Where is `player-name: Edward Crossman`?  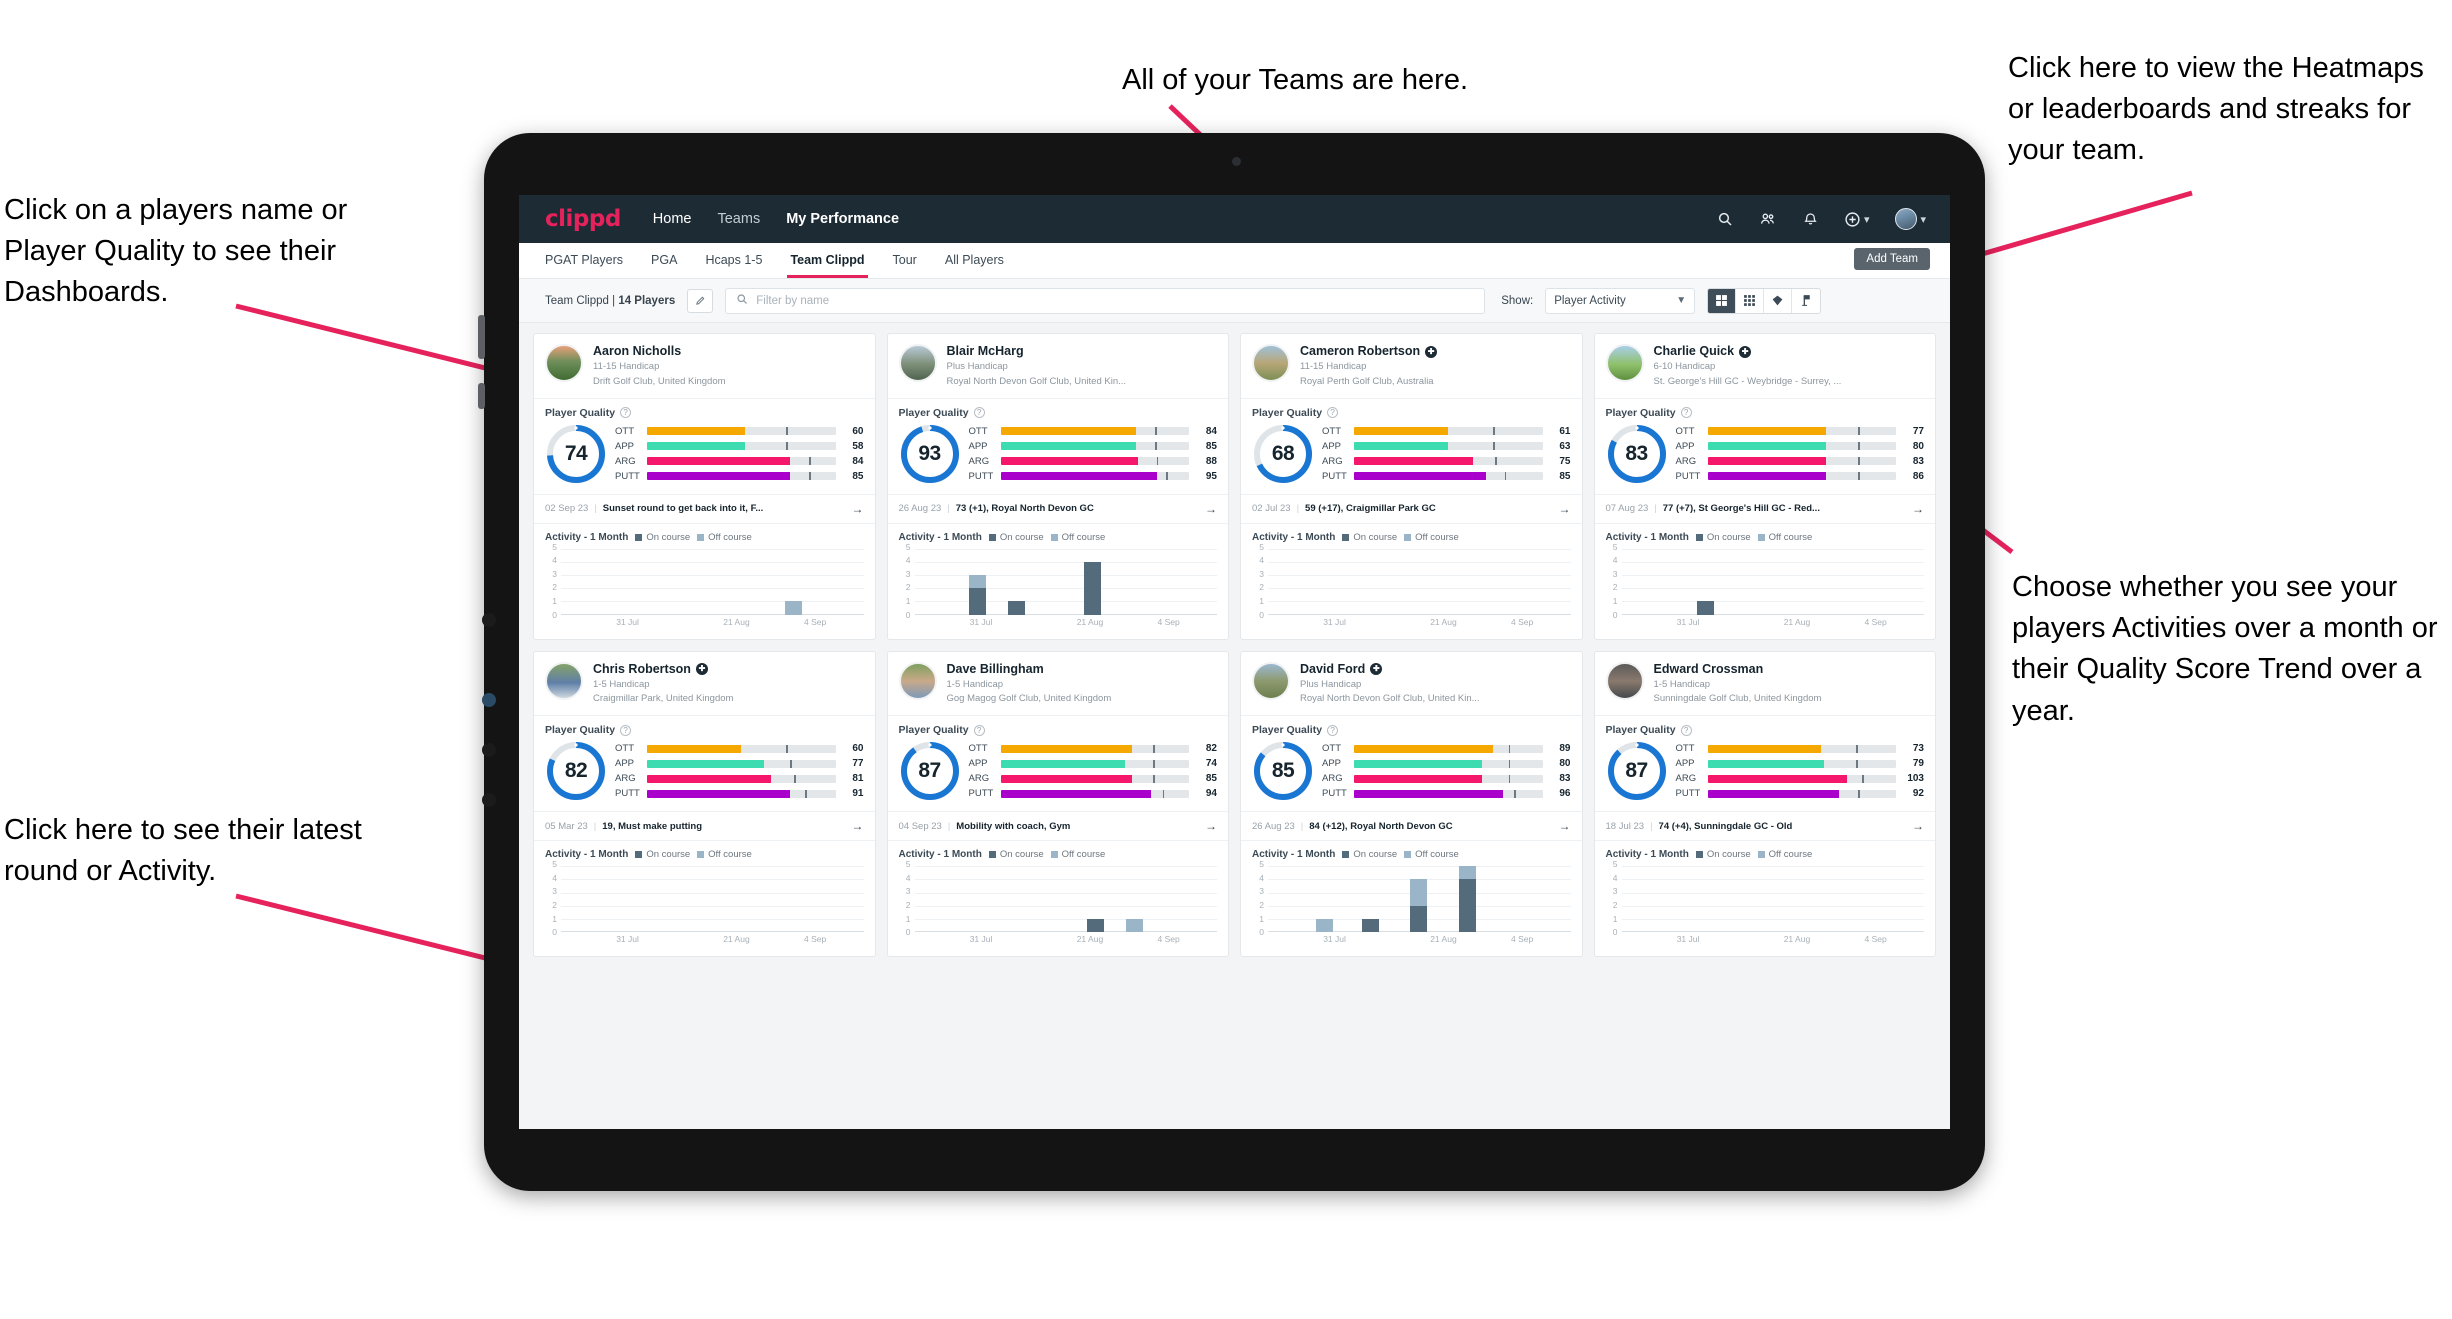
player-name: Edward Crossman is located at coordinates (1738, 669).